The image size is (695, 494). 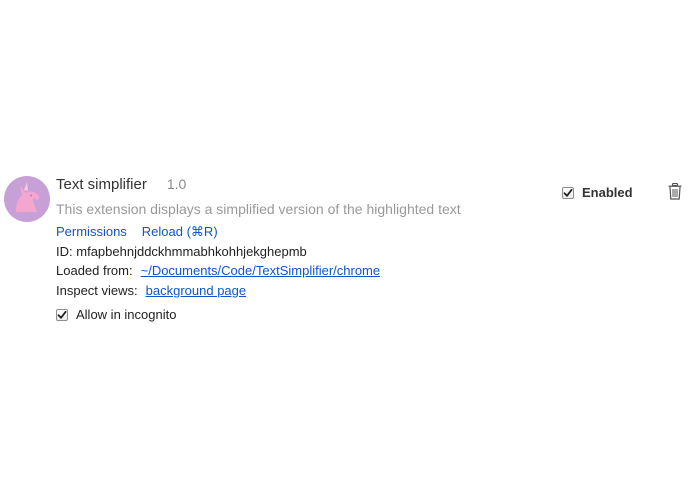 What do you see at coordinates (191, 251) in the screenshot?
I see `id-value: mfapbehnjddckhmmabhkohhjekghepmb` at bounding box center [191, 251].